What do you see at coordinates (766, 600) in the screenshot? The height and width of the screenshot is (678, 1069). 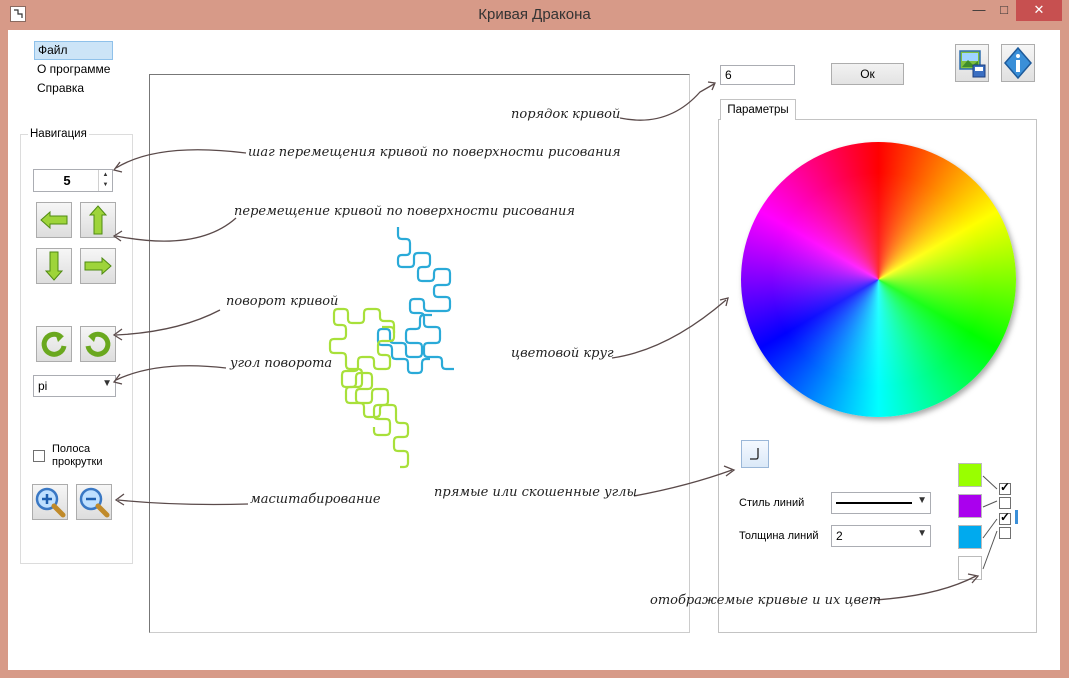 I see `annotation-curves: отображемые кривые и их цвет` at bounding box center [766, 600].